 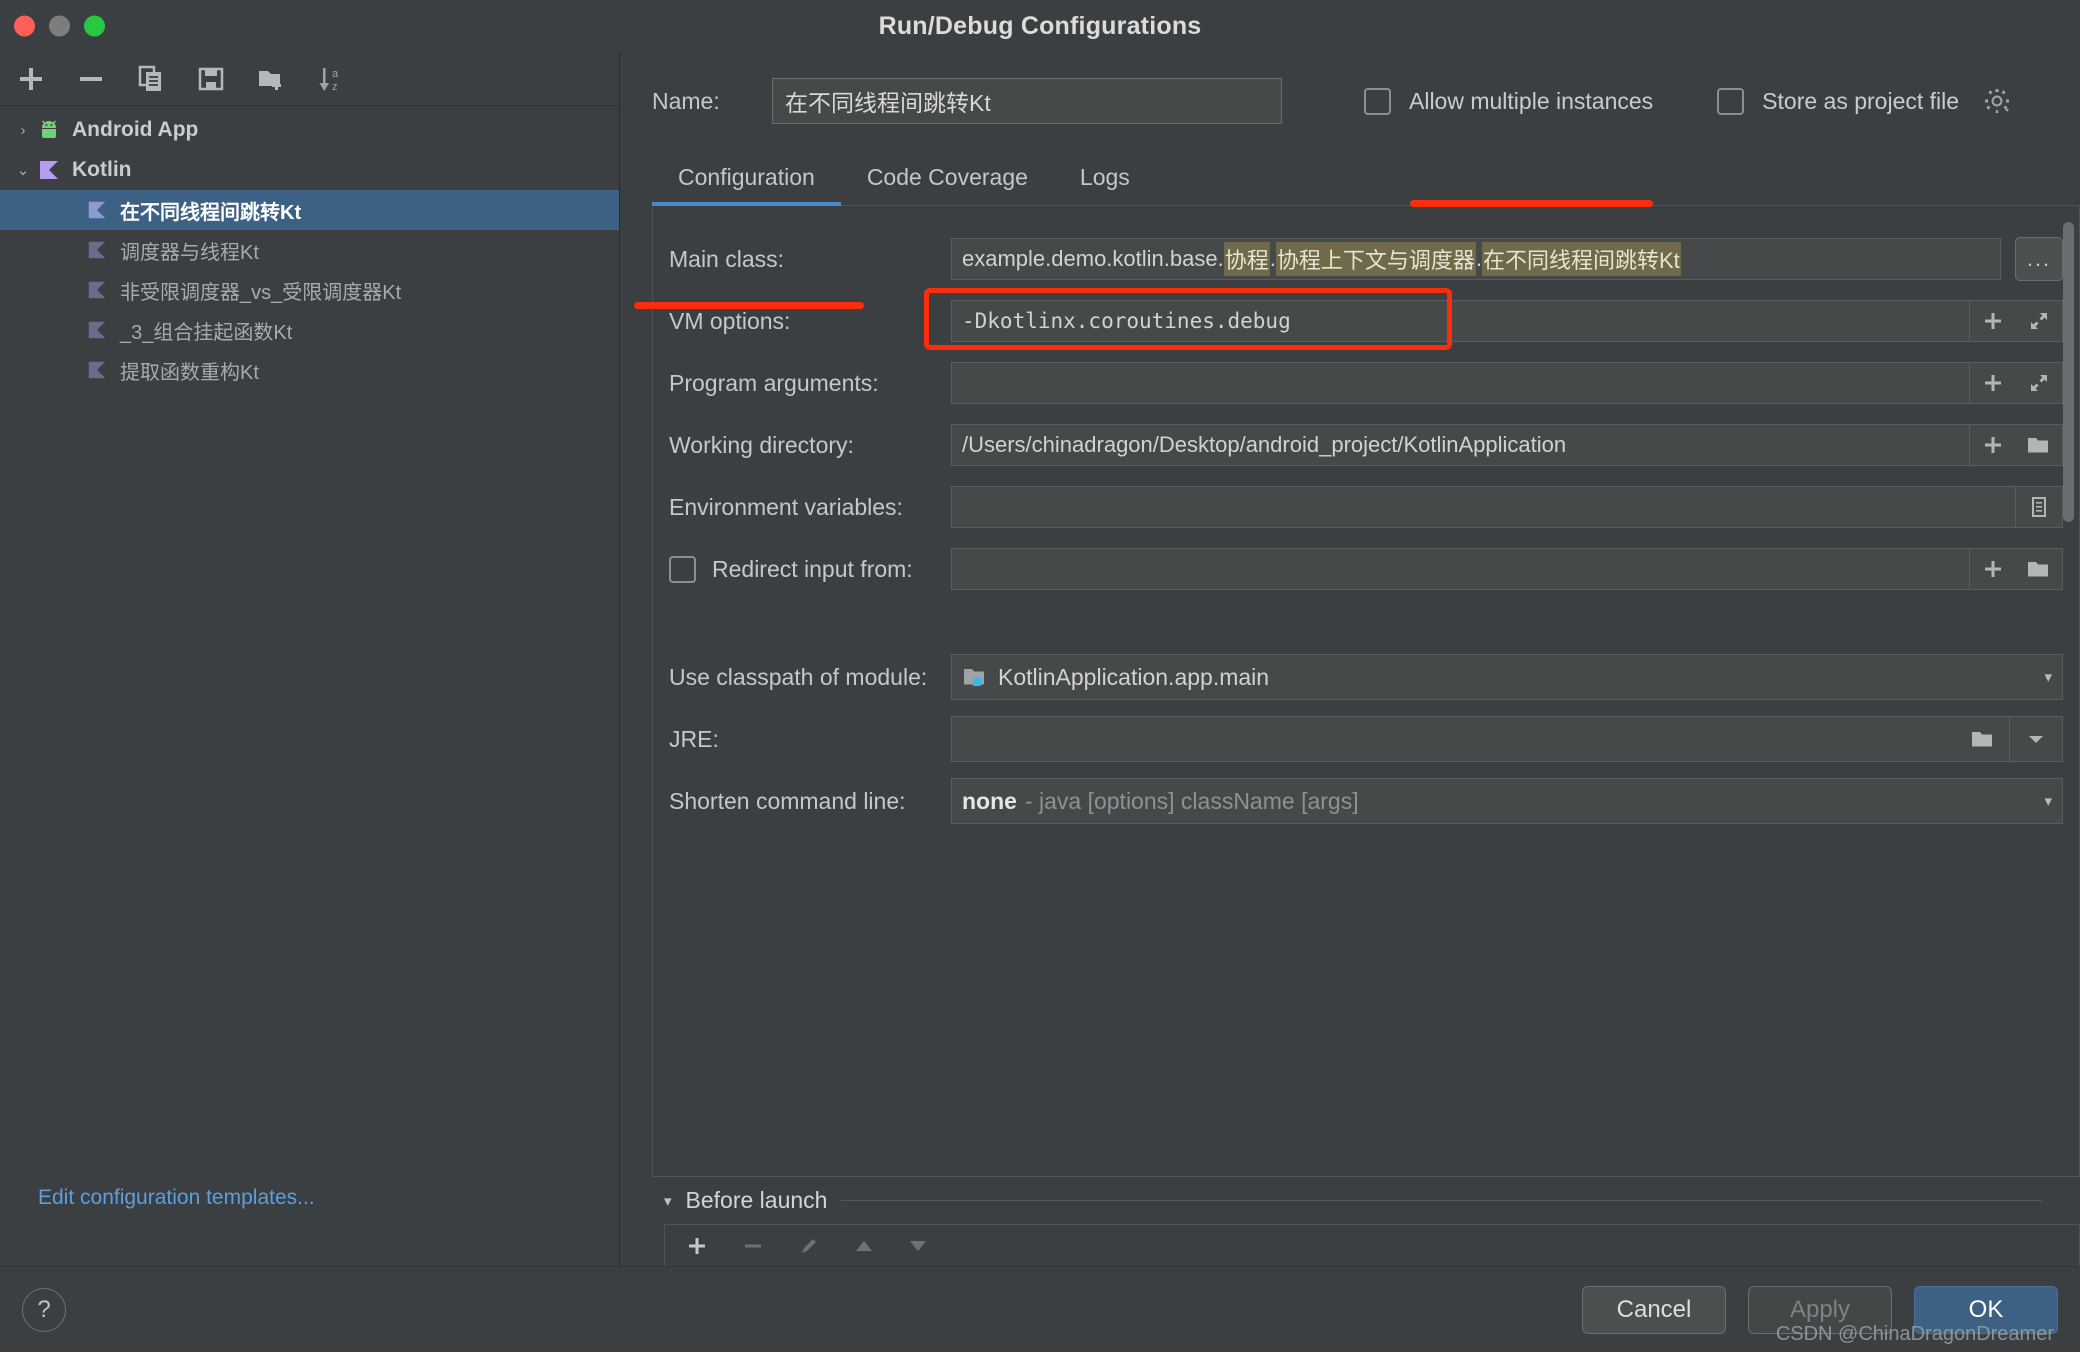 I want to click on gear-icon, so click(x=1997, y=101).